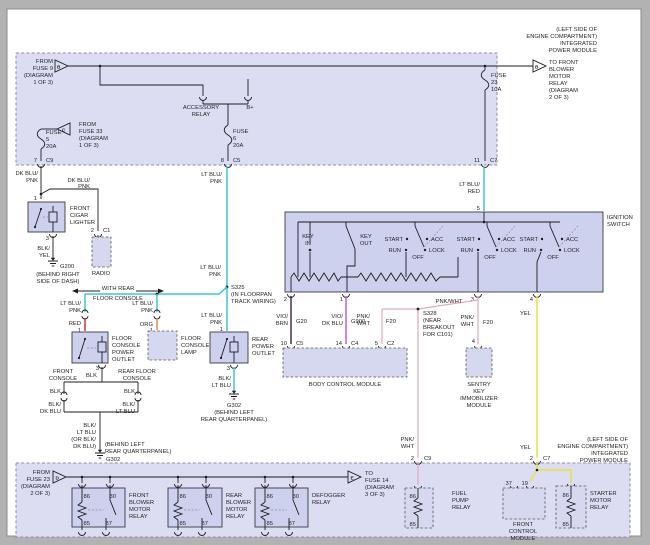  Describe the element at coordinates (41, 473) in the screenshot. I see `from-fuse23-label: FROM` at that location.